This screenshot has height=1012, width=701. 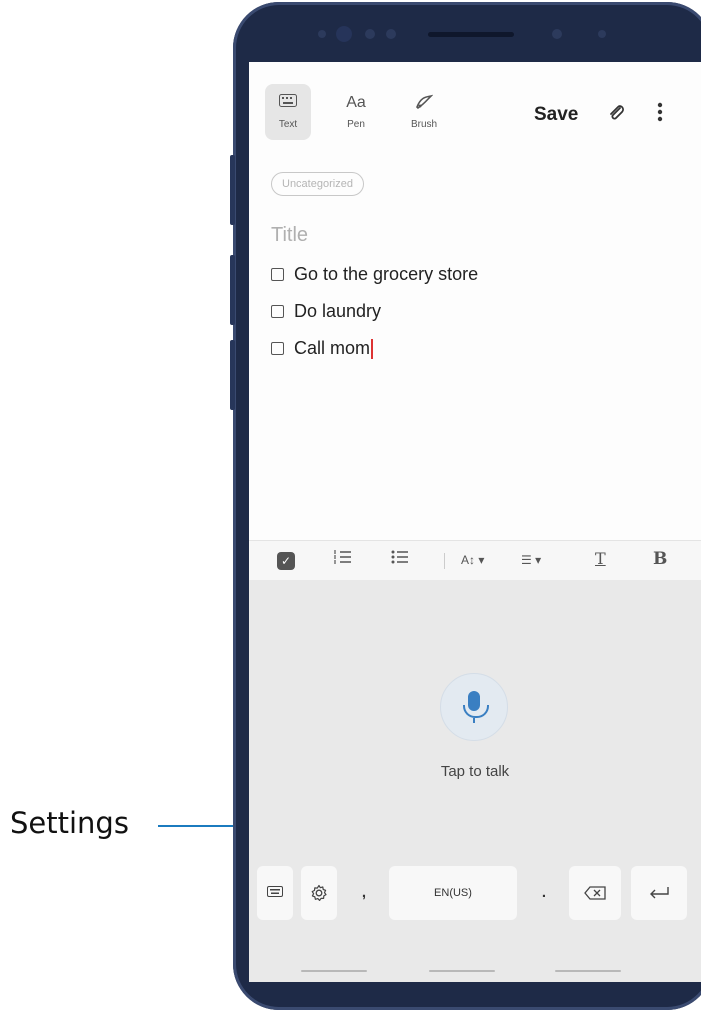 I want to click on bixby-button, so click(x=232, y=290).